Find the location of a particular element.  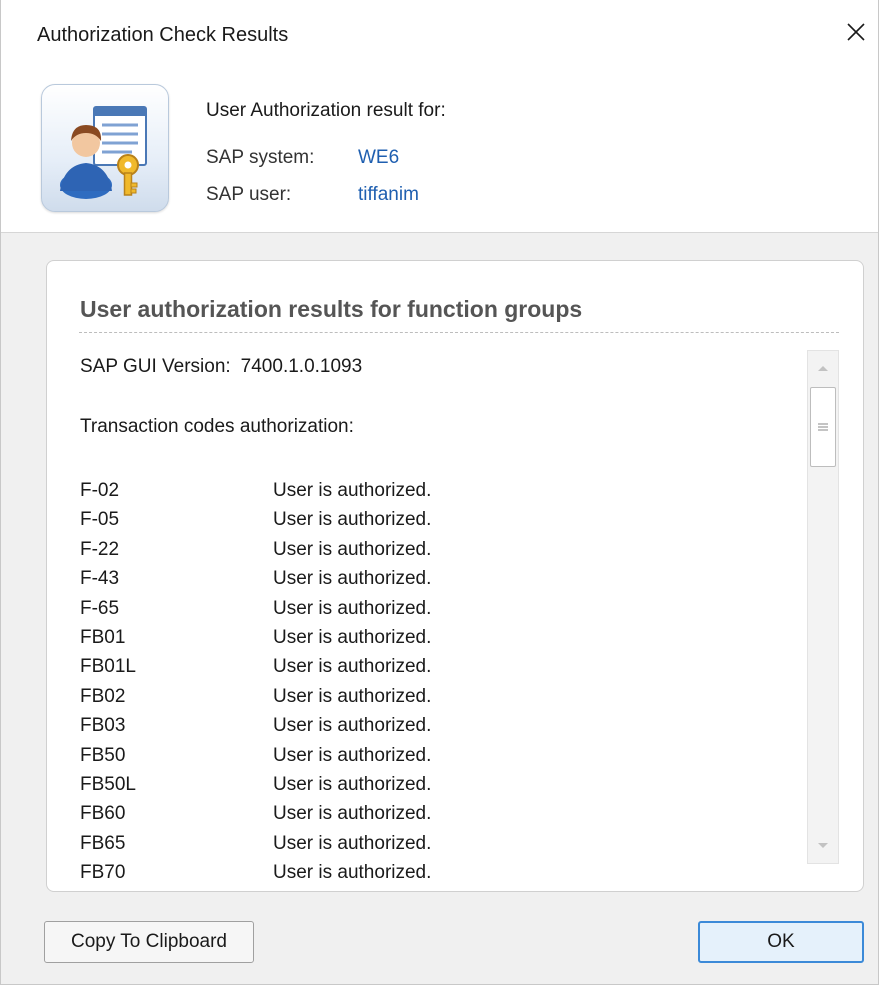

close-button is located at coordinates (856, 32).